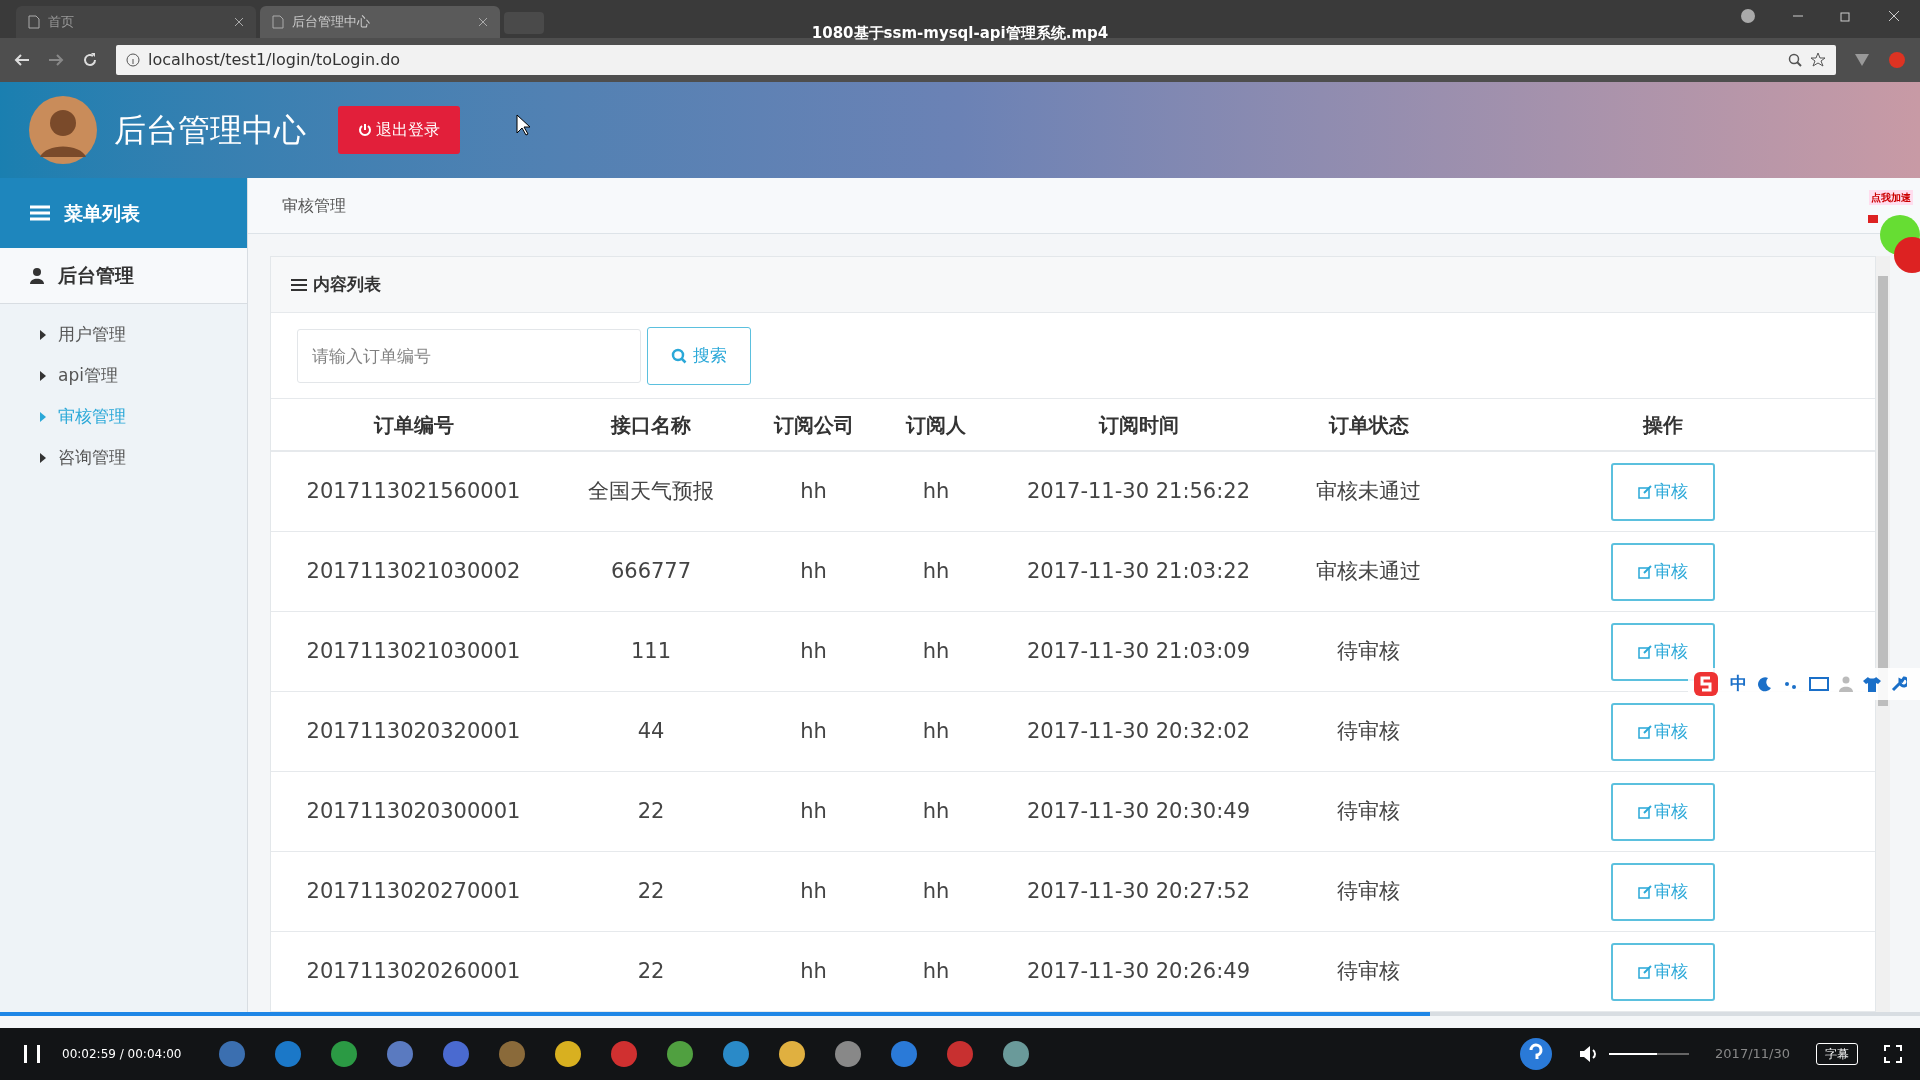 Image resolution: width=1920 pixels, height=1080 pixels. What do you see at coordinates (413, 491) in the screenshot?
I see `table-cell-text: 2017113021560001` at bounding box center [413, 491].